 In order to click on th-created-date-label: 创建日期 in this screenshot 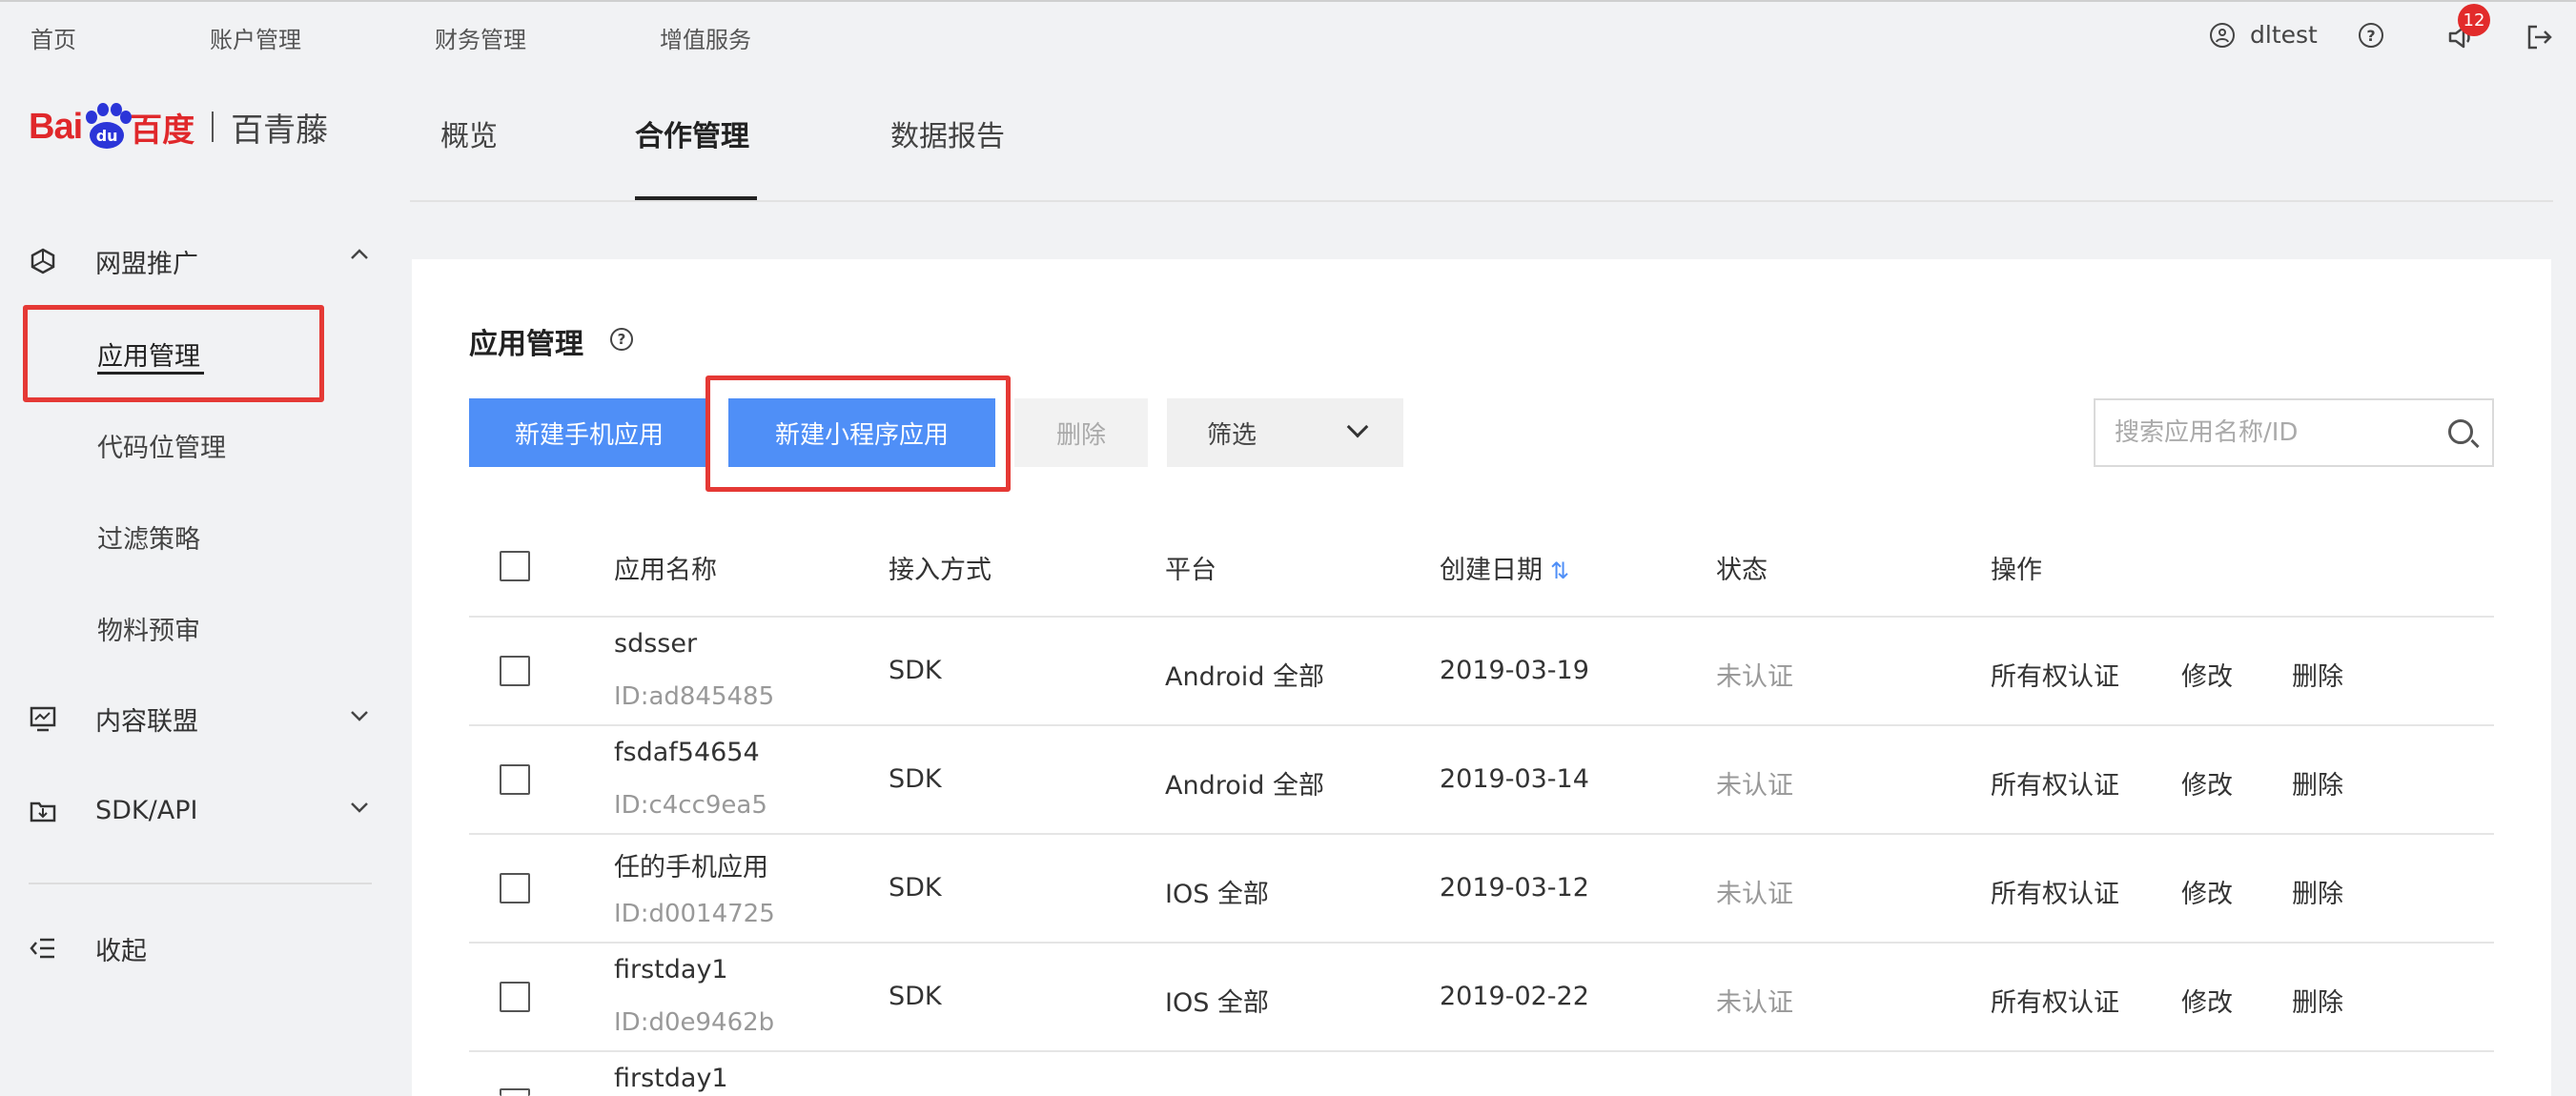, I will do `click(1491, 570)`.